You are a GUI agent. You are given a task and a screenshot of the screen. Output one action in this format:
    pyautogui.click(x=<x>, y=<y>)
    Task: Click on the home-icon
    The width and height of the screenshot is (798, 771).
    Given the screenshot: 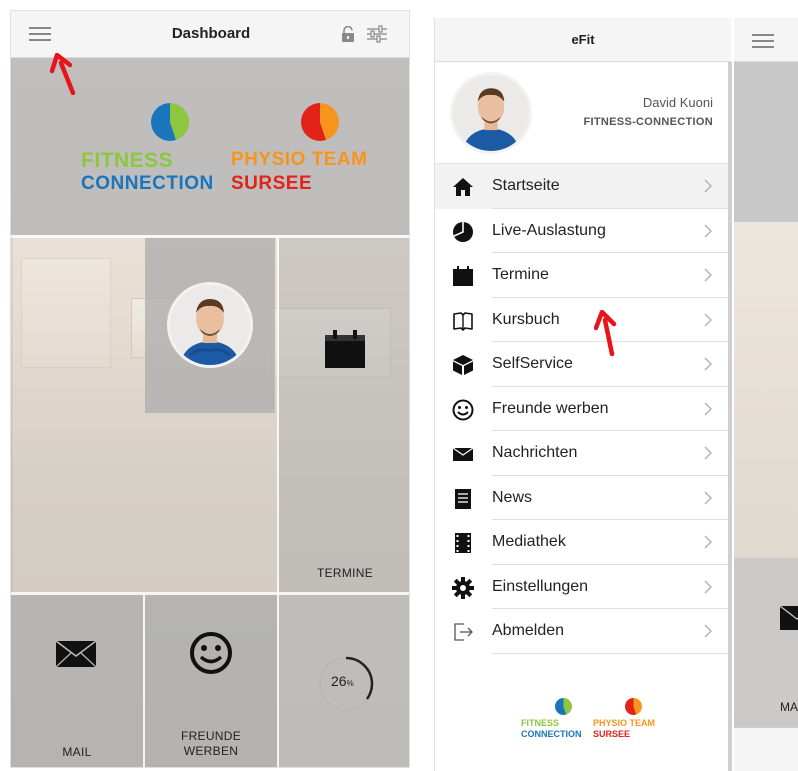 What is the action you would take?
    pyautogui.click(x=463, y=187)
    